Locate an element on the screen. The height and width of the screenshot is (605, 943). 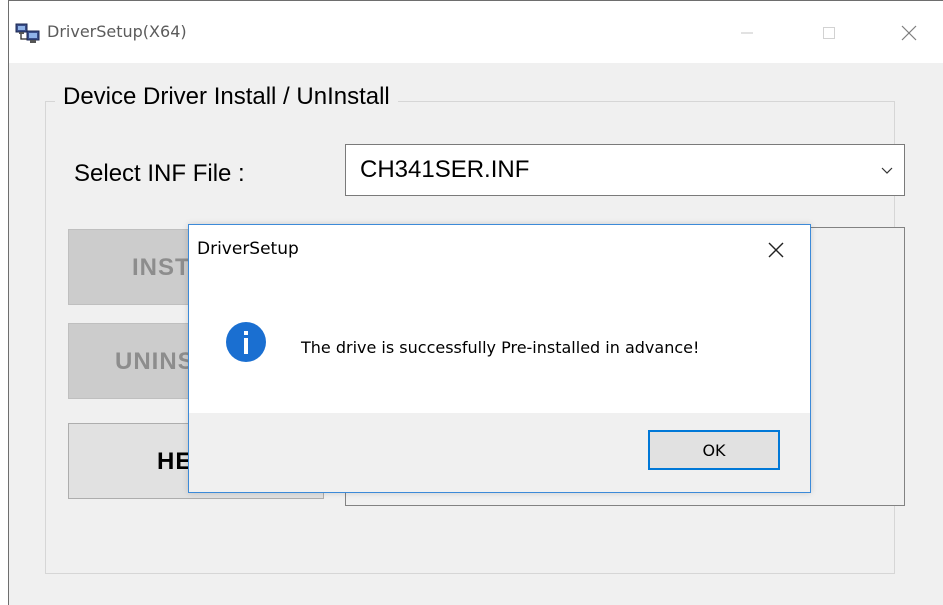
chevron-down-icon is located at coordinates (887, 170).